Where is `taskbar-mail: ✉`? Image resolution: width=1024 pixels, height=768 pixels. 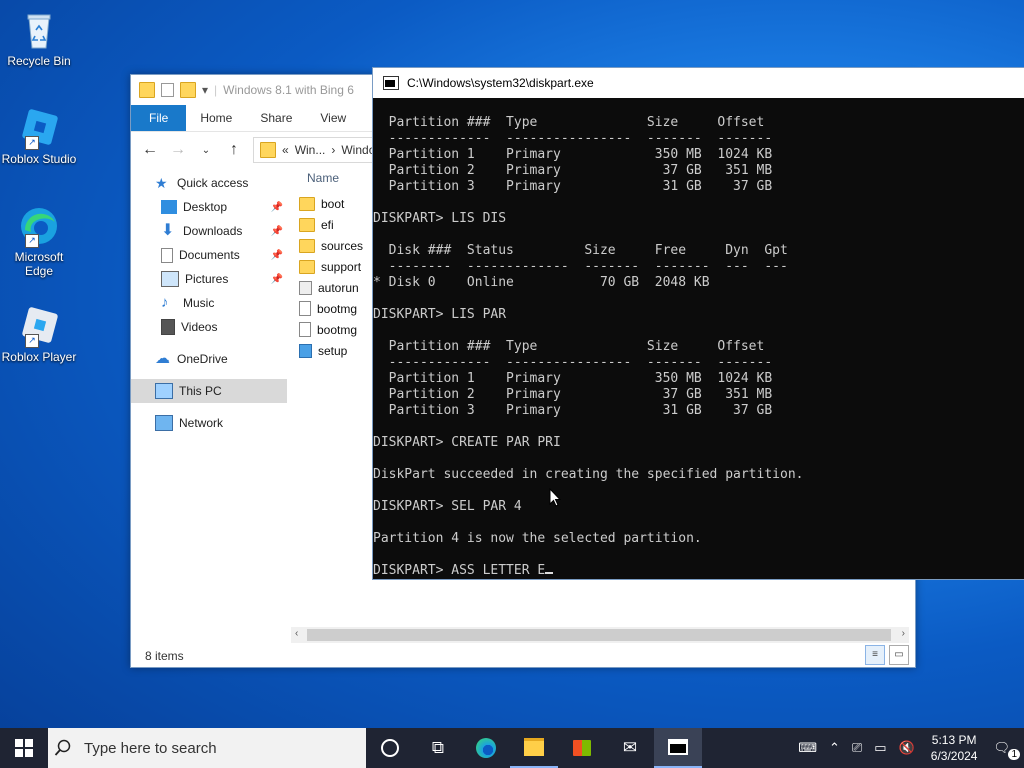 taskbar-mail: ✉ is located at coordinates (630, 748).